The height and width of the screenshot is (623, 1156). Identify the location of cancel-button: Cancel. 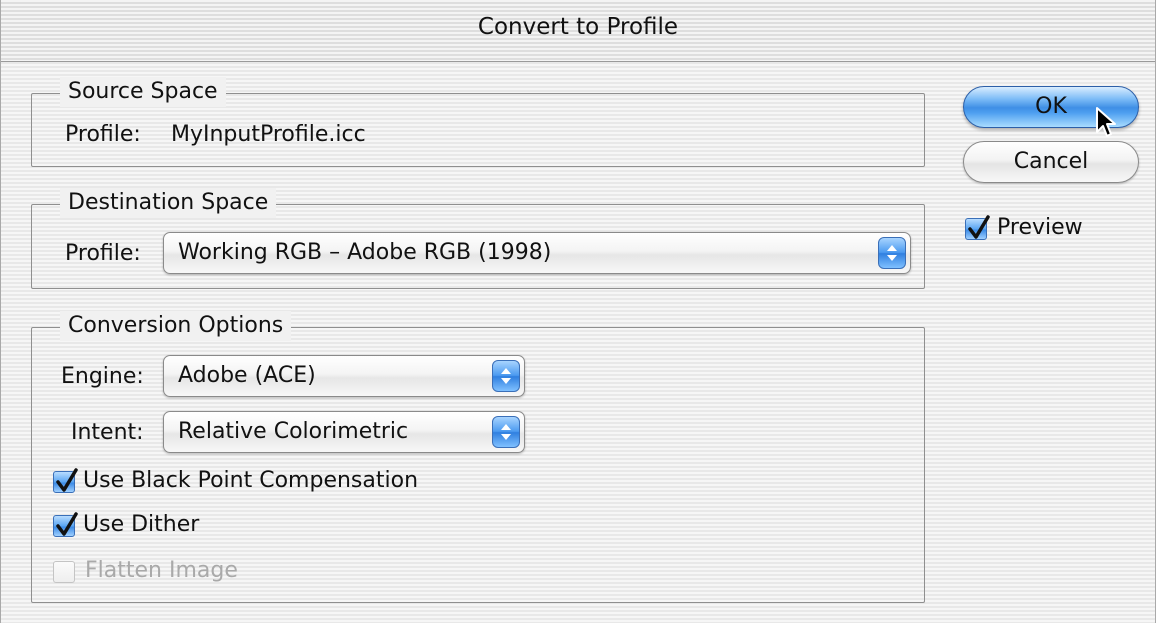
(1051, 162).